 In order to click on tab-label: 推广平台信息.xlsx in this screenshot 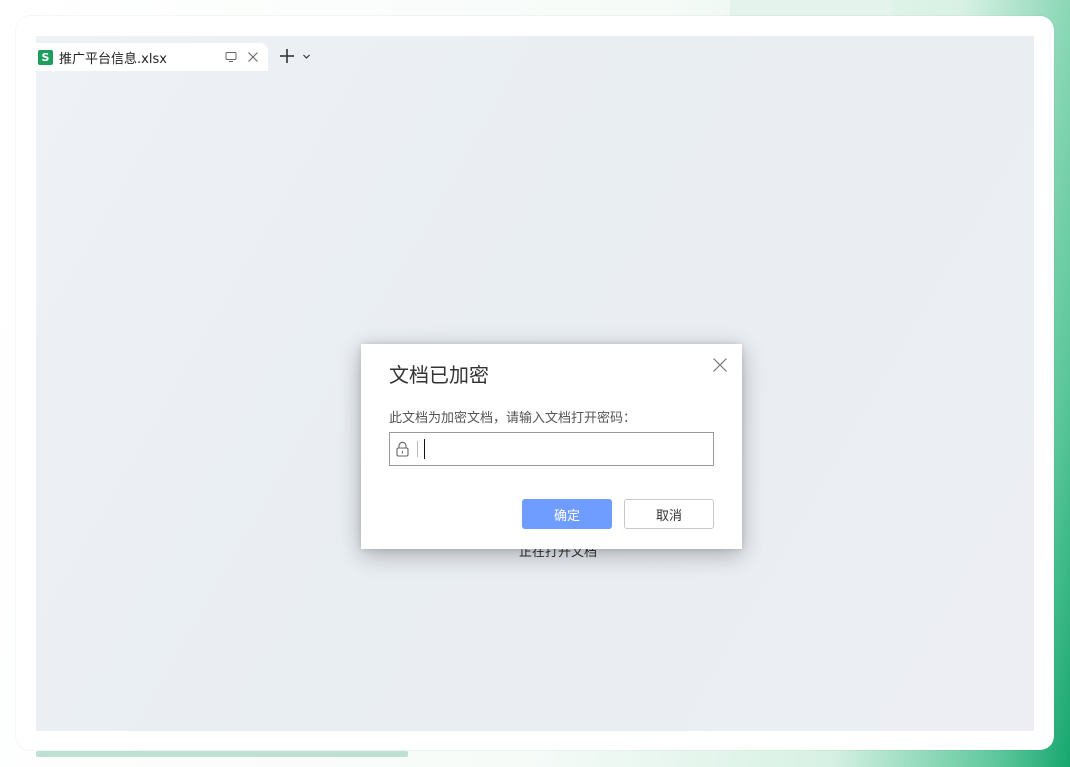, I will do `click(113, 59)`.